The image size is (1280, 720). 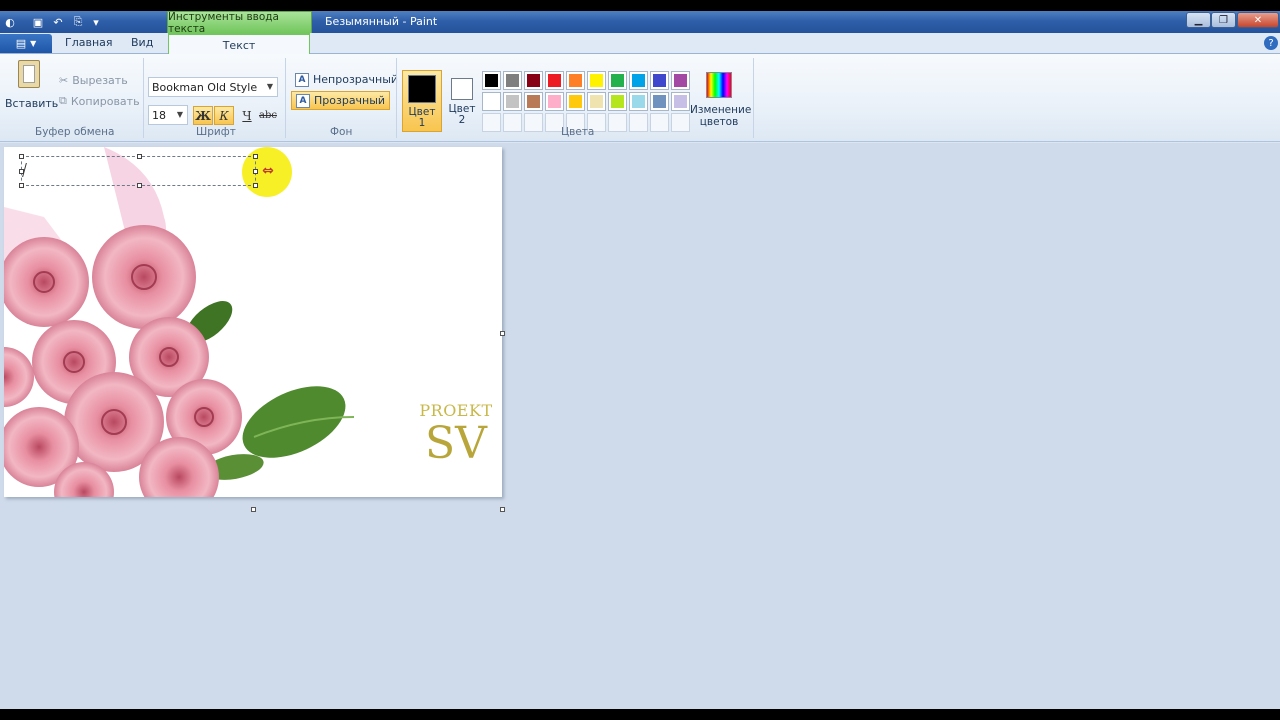 What do you see at coordinates (239, 44) in the screenshot?
I see `tab-text: Текст` at bounding box center [239, 44].